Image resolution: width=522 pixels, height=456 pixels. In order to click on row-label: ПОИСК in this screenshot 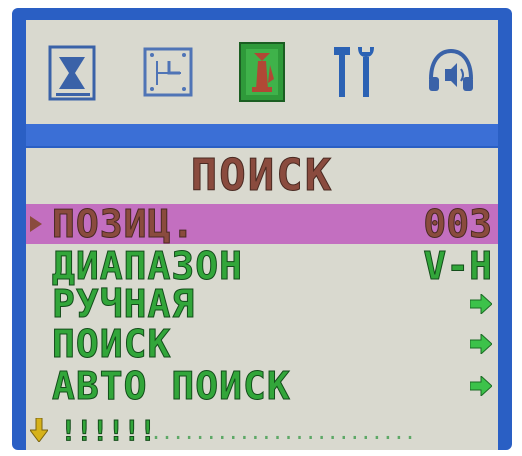, I will do `click(111, 344)`.